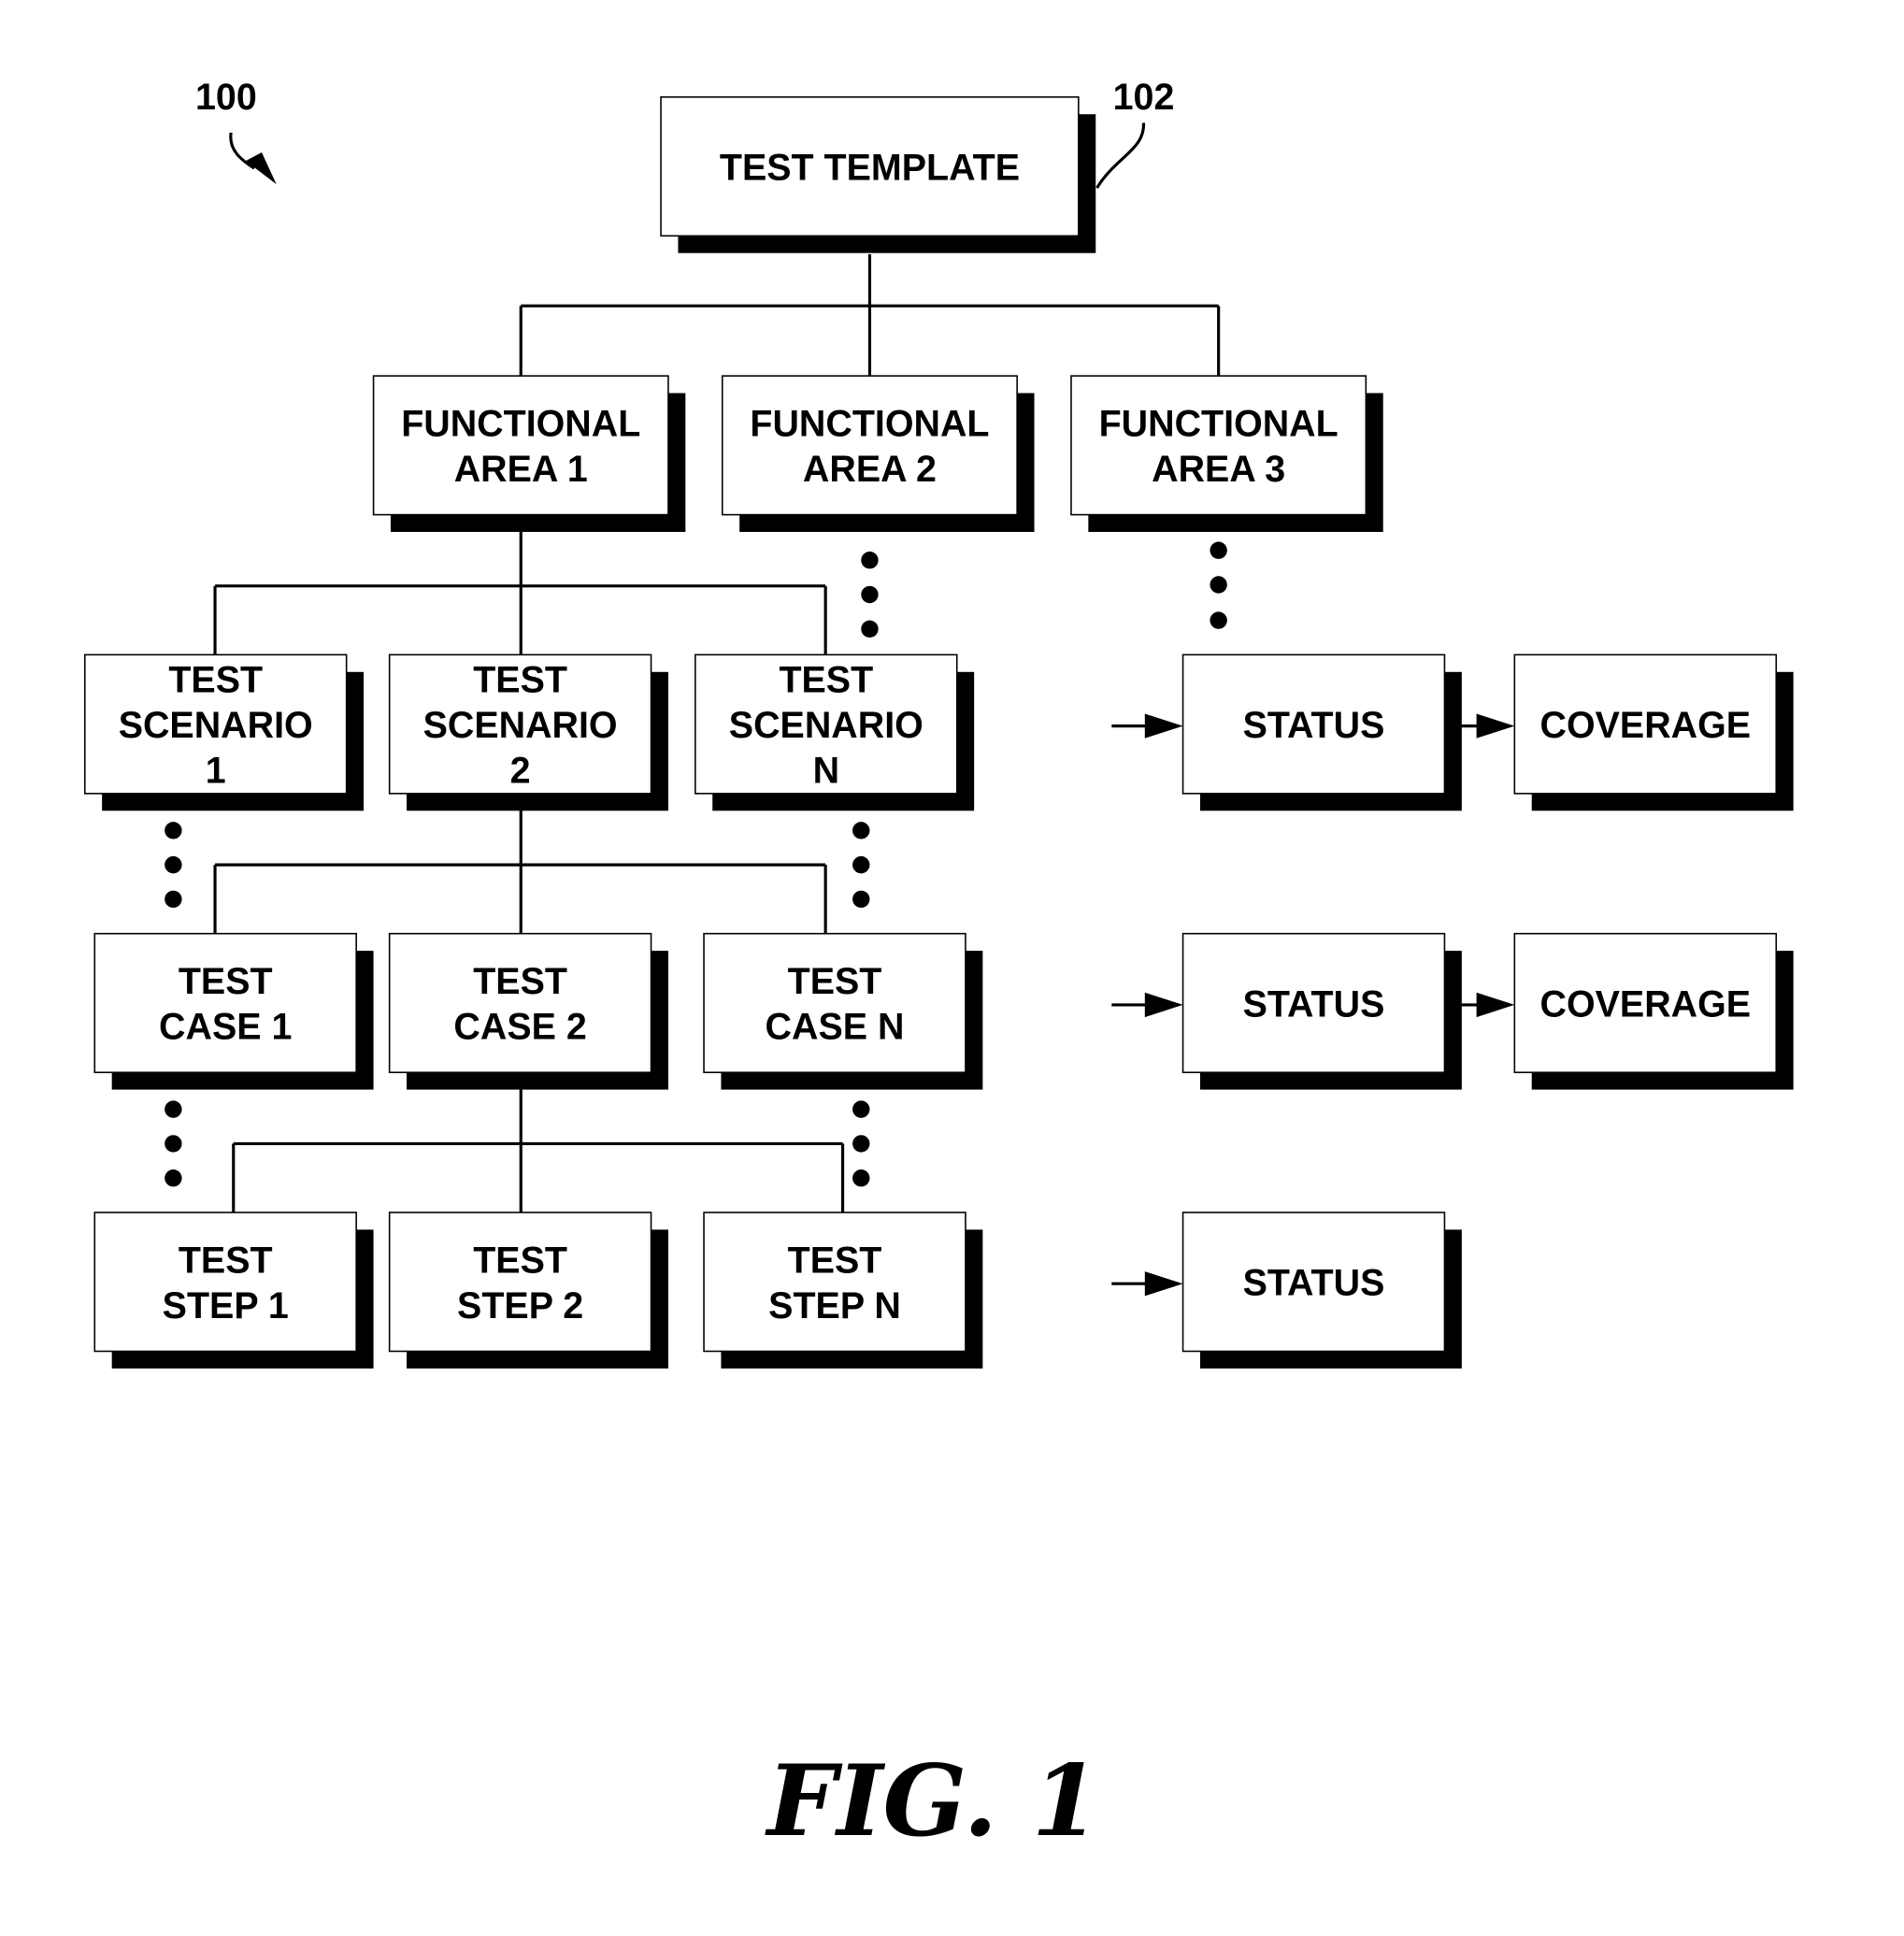  What do you see at coordinates (870, 168) in the screenshot?
I see `test-template-box-label: TEST TEMPLATE` at bounding box center [870, 168].